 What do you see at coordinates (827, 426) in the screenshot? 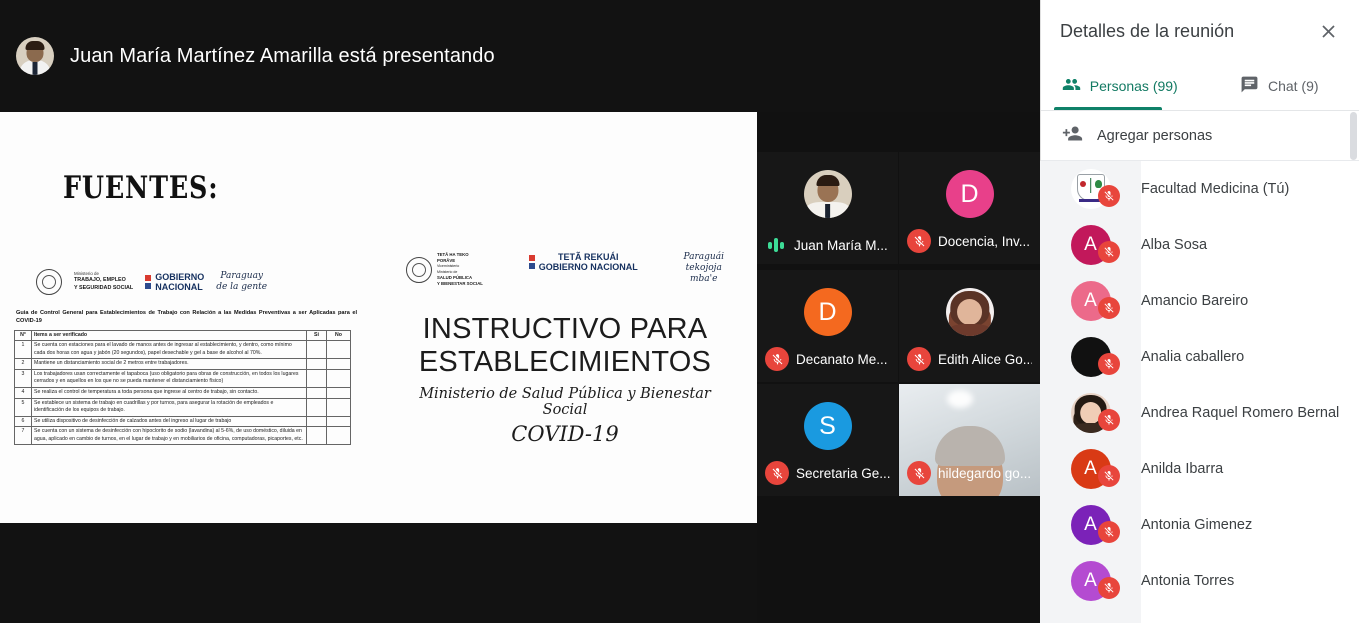
I see `tile-avatar-secretaria-ge: S` at bounding box center [827, 426].